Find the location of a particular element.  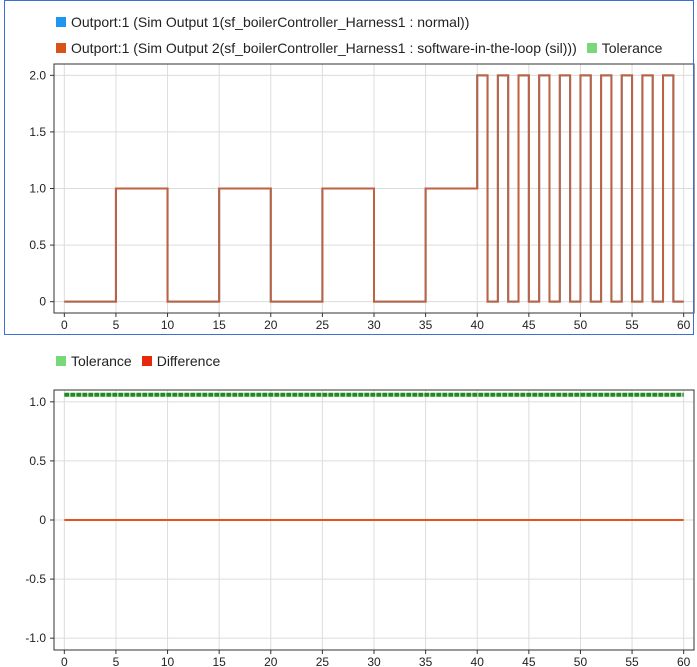

y-tick-label: 1.5 is located at coordinates (37, 132).